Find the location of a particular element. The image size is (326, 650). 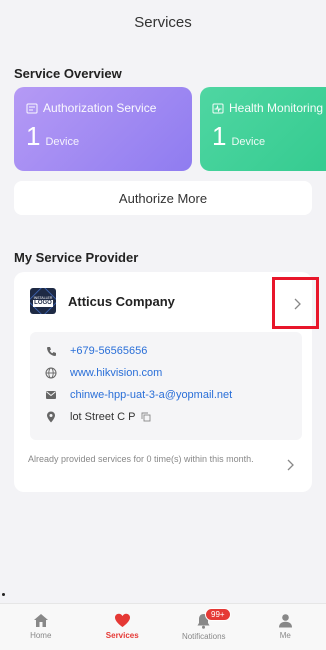

usage-details-chevron is located at coordinates (290, 467).